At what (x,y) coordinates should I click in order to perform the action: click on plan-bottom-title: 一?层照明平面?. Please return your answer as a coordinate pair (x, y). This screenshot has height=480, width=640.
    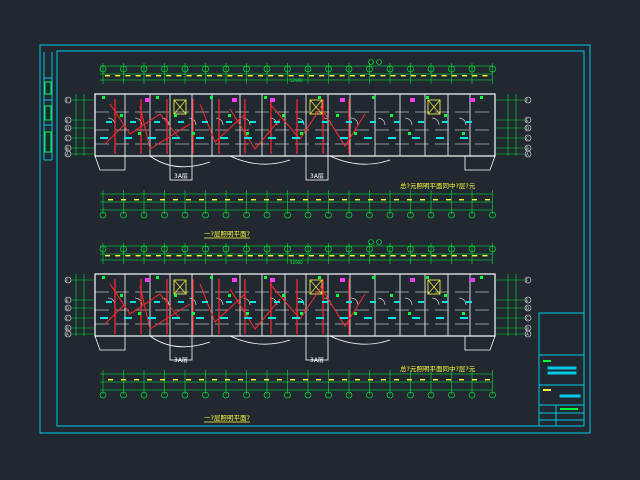
    Looking at the image, I should click on (227, 418).